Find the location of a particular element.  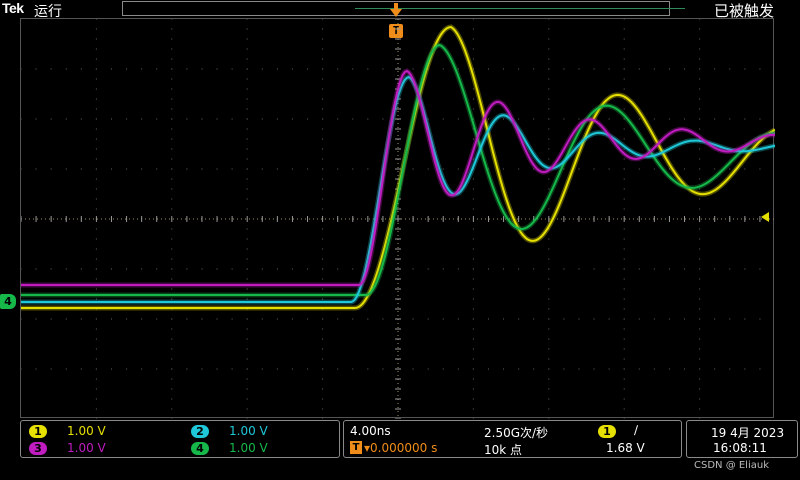

channel-1-badge: 1 is located at coordinates (38, 431).